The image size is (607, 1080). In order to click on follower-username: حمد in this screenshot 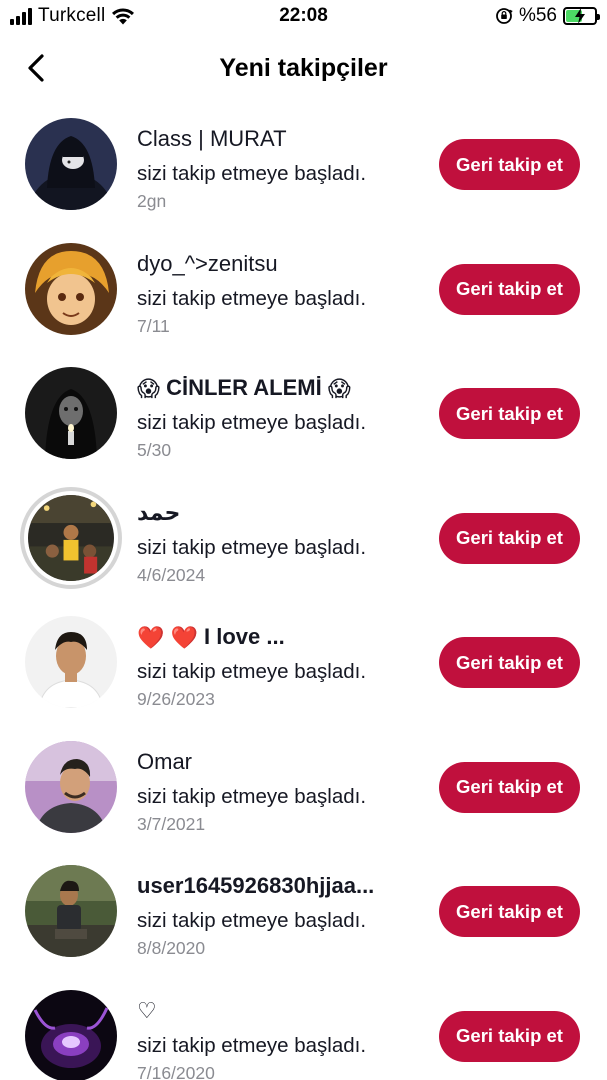, I will do `click(279, 513)`.